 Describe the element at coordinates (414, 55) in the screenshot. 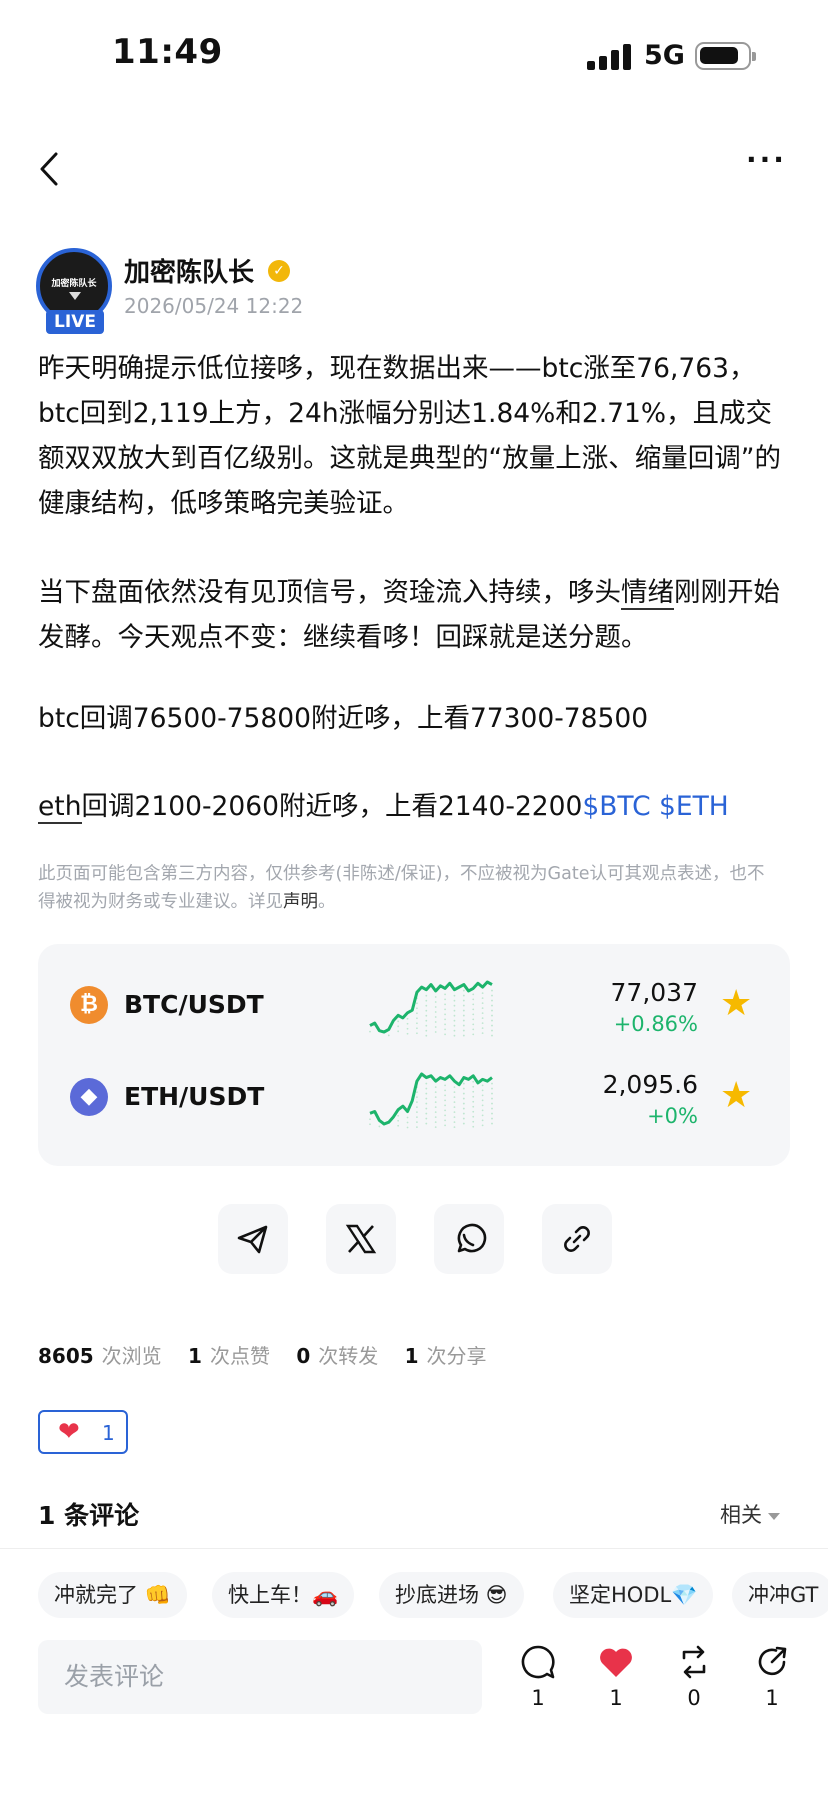

I see `status-bar: 11:49 5G` at that location.